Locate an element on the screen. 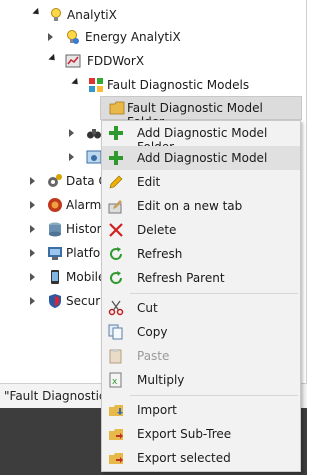  tree-node-energy-analytix: Energy AnalytiX is located at coordinates (150, 37).